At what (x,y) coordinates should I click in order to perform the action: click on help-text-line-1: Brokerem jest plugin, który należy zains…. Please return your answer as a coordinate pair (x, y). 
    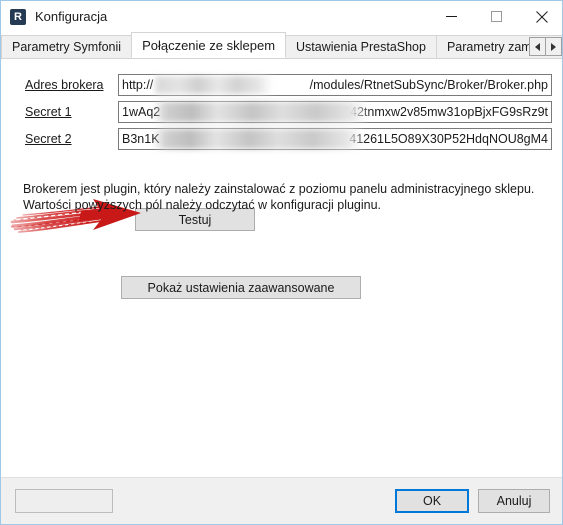
    Looking at the image, I should click on (279, 189).